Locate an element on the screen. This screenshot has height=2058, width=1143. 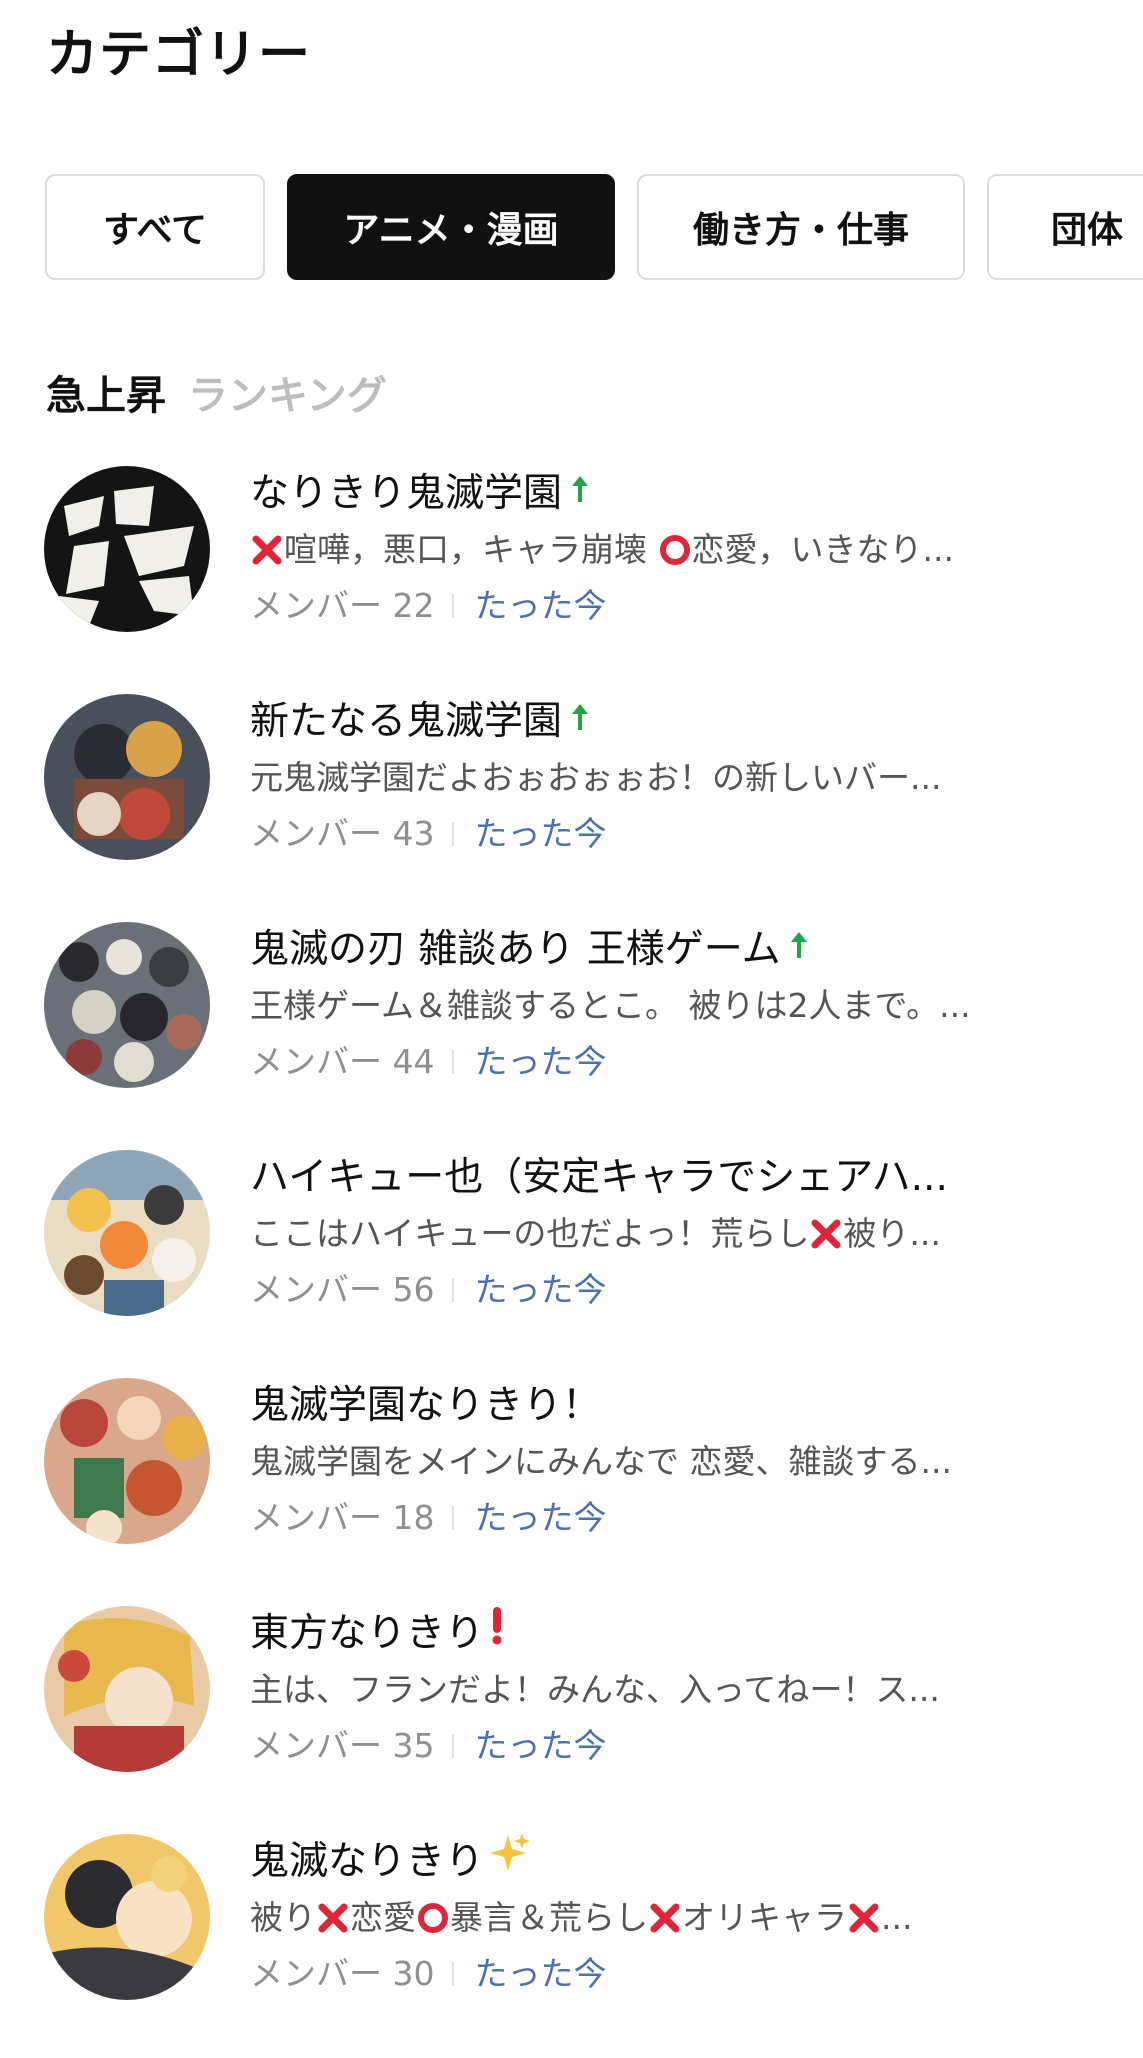
room-meta: メンバー 22 たった今 is located at coordinates (428, 606).